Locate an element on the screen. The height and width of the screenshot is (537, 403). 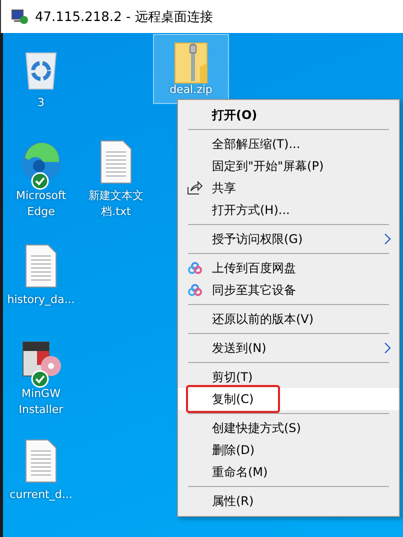
menu-item: 还原以前的版本(V) is located at coordinates (288, 319).